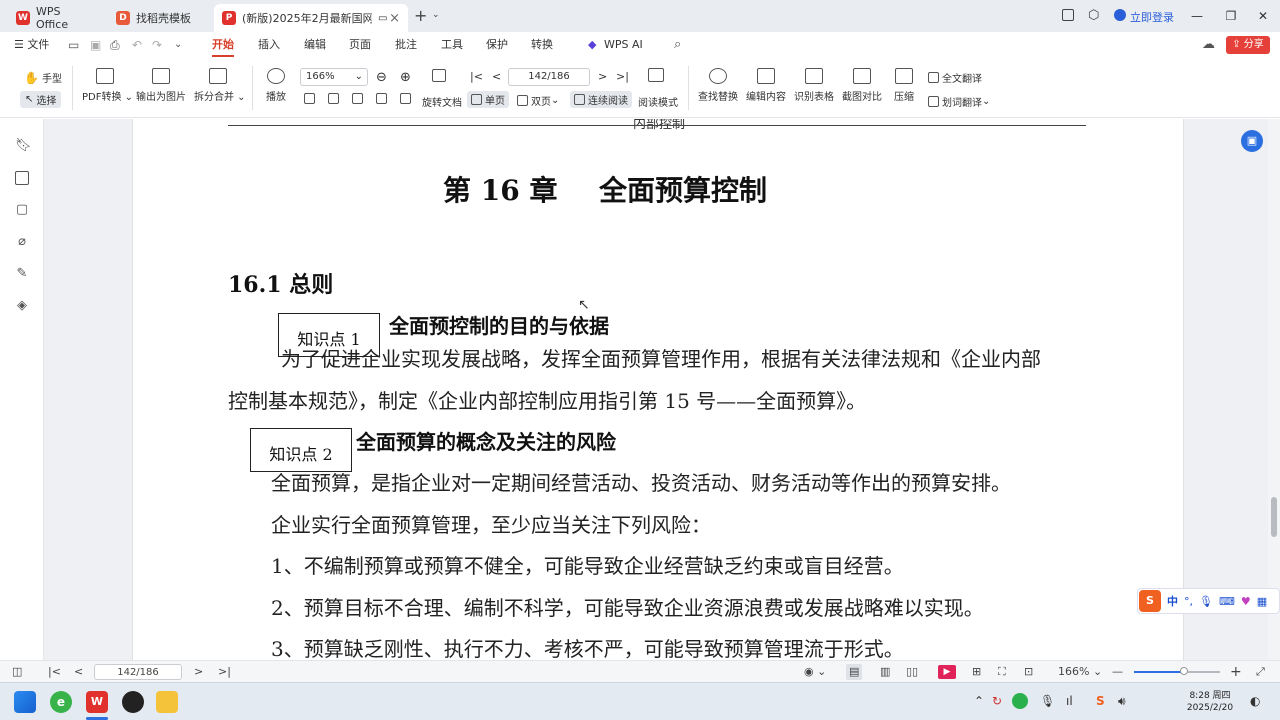 This screenshot has height=720, width=1280. Describe the element at coordinates (381, 77) in the screenshot. I see `zoom-out-icon: ⊖` at that location.